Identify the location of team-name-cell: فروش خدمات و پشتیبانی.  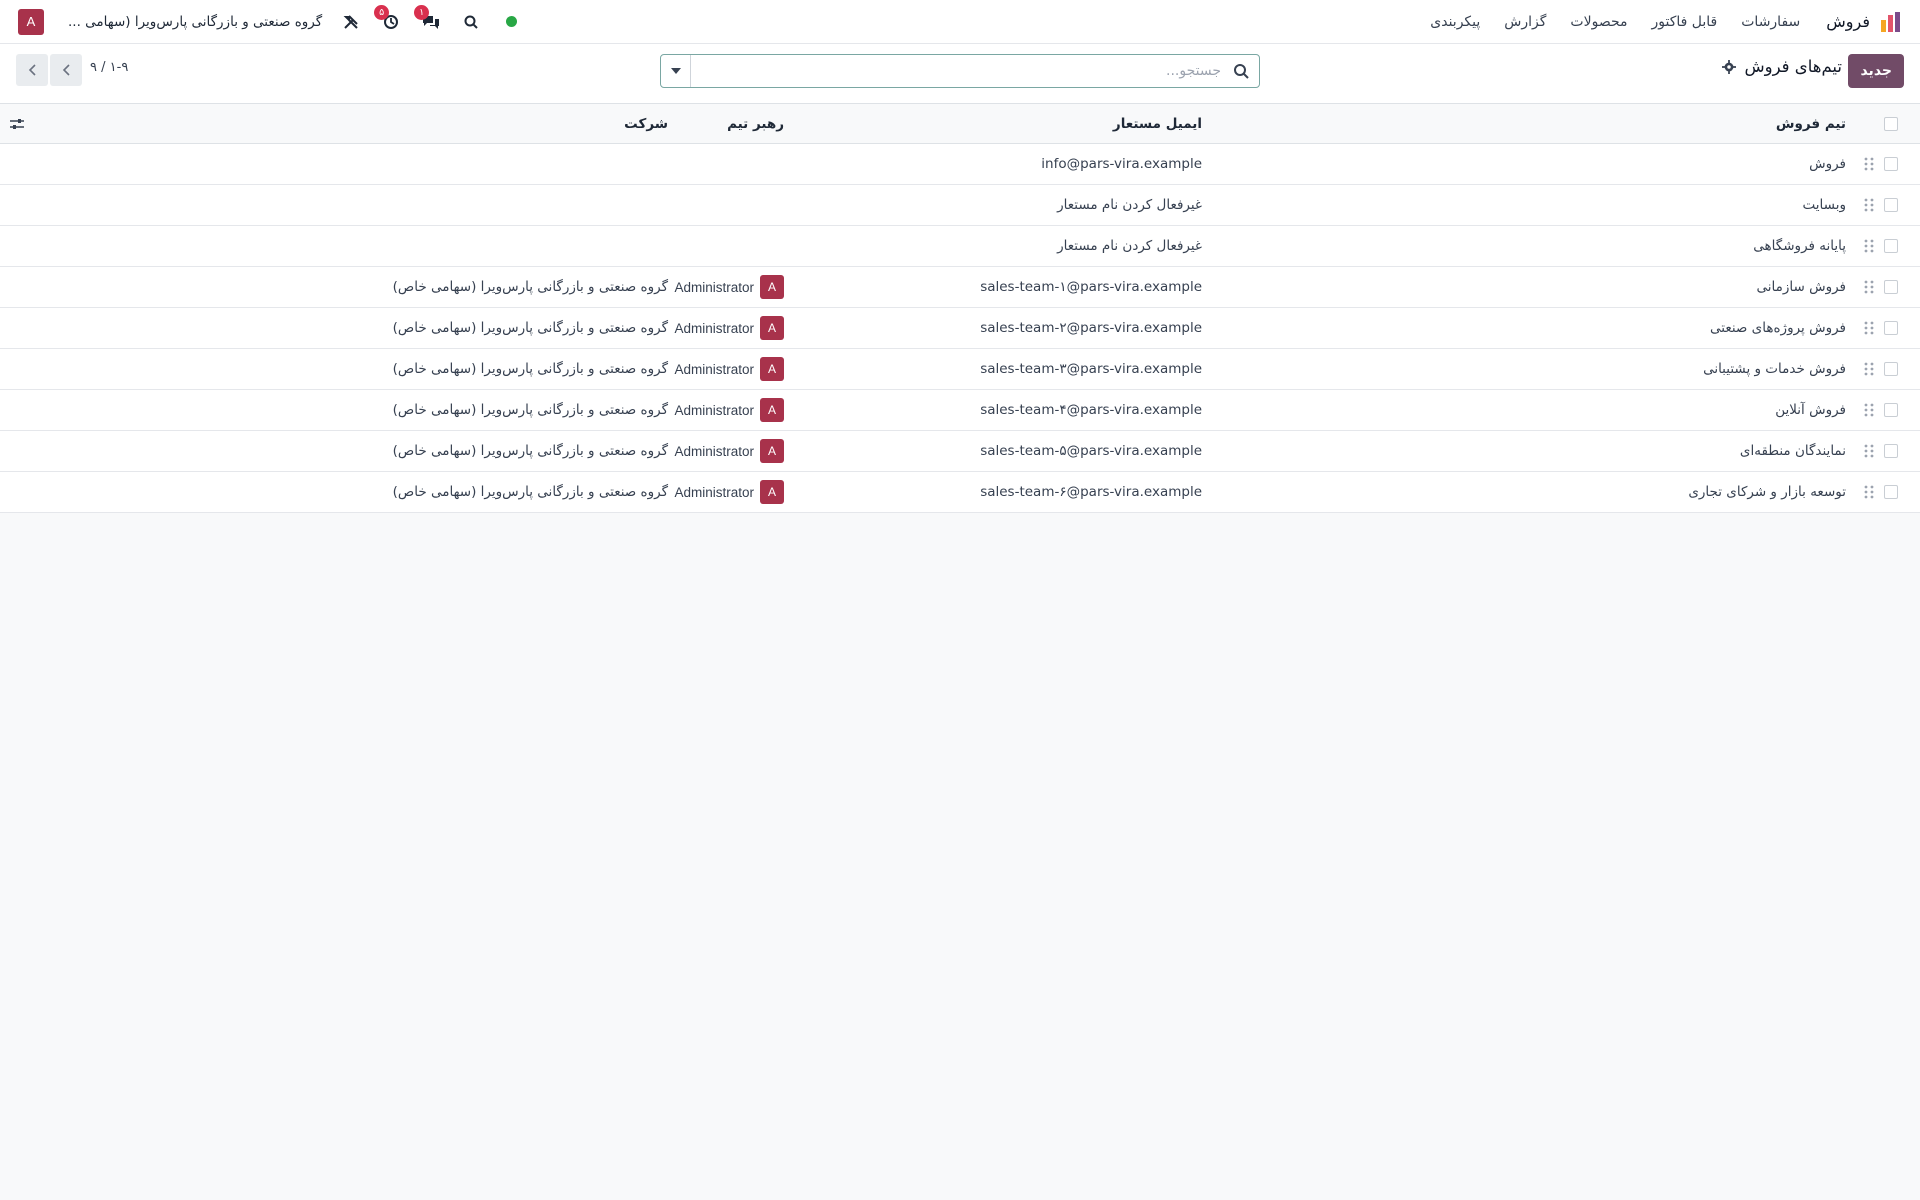
(1774, 369).